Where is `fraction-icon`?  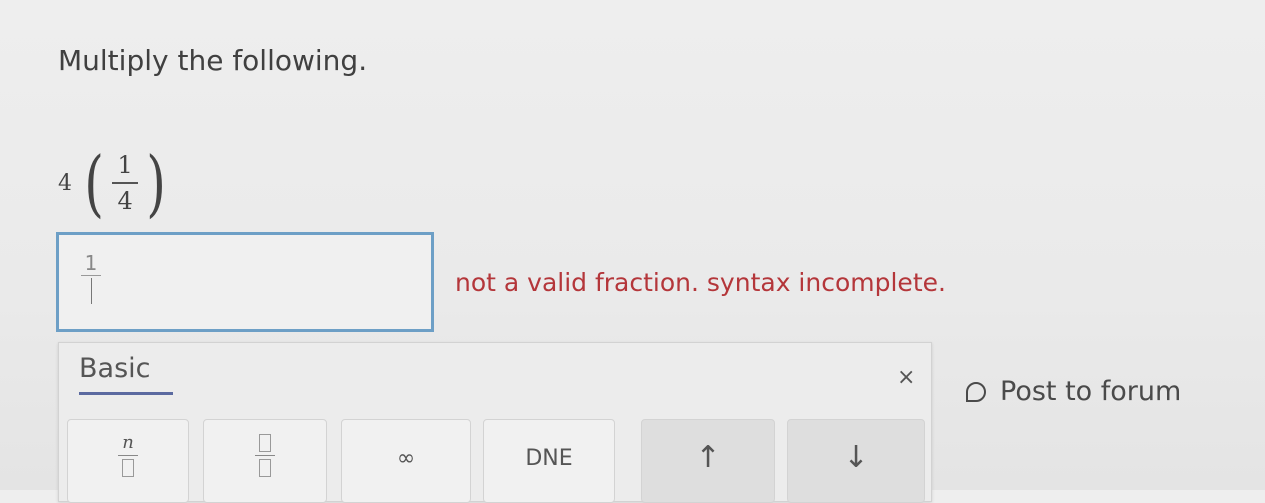 fraction-icon is located at coordinates (265, 455).